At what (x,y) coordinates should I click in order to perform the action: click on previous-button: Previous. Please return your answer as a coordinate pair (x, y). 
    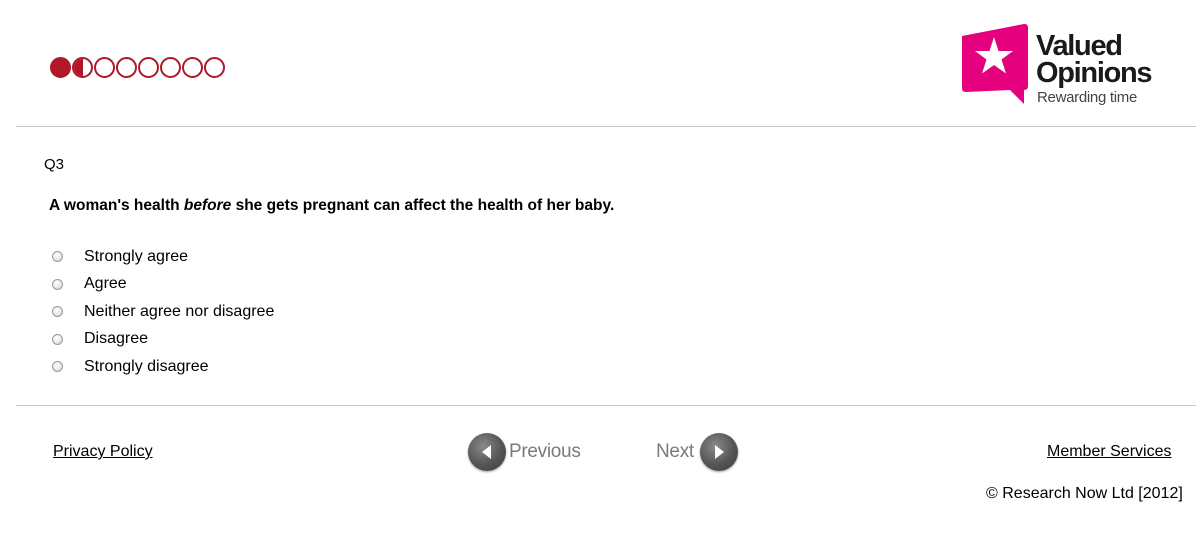
    Looking at the image, I should click on (524, 452).